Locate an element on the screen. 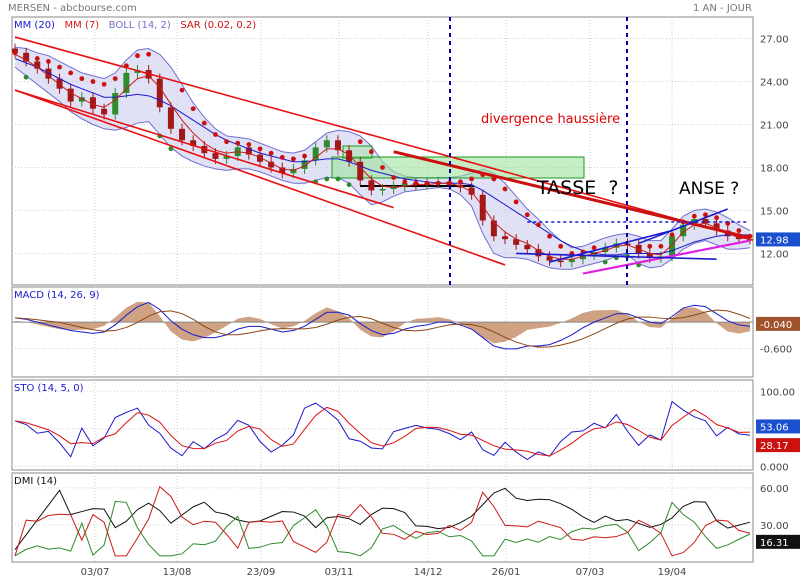 The image size is (800, 580). period-label: 1 AN - JOUR is located at coordinates (722, 8).